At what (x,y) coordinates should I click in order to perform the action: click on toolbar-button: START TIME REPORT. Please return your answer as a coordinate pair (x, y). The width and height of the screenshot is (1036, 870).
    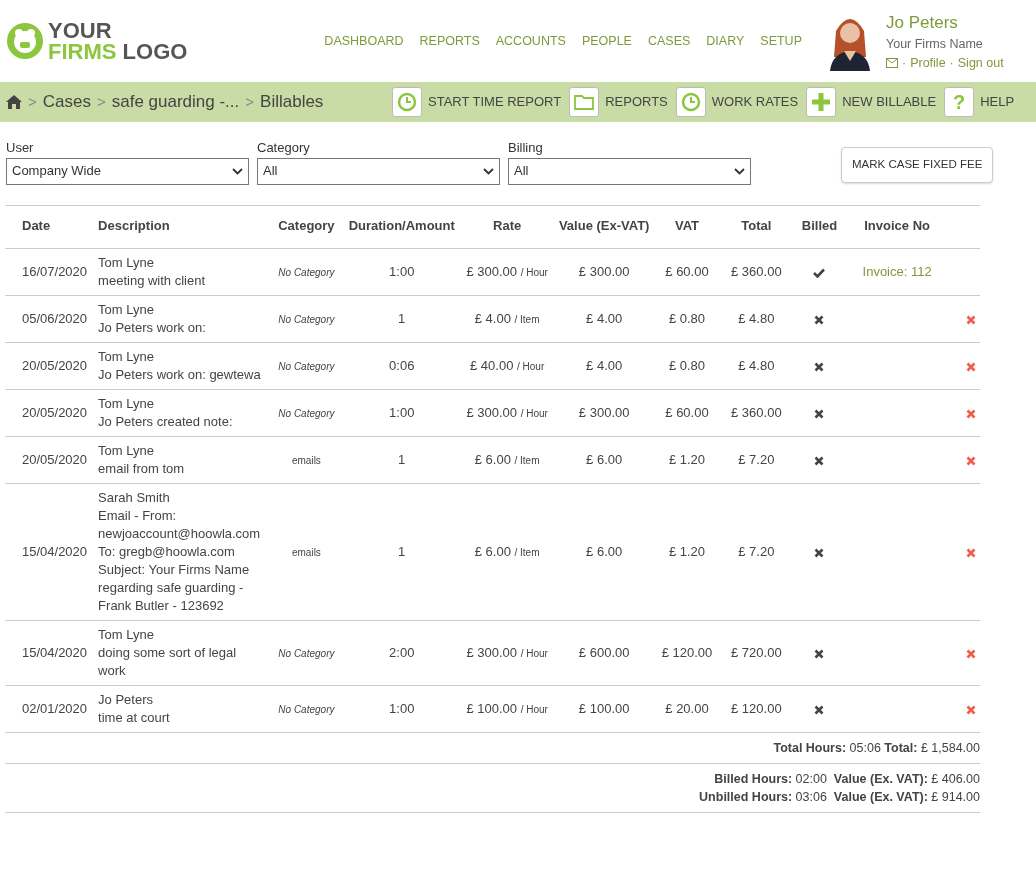
    Looking at the image, I should click on (477, 102).